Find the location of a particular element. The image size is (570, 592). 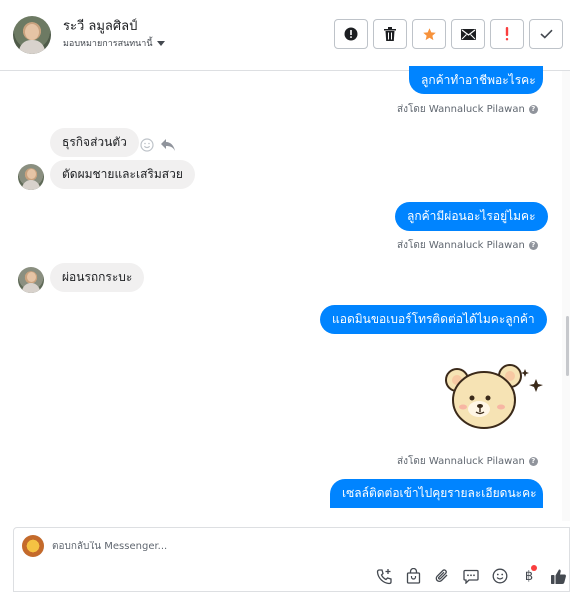

shop-button is located at coordinates (413, 576).